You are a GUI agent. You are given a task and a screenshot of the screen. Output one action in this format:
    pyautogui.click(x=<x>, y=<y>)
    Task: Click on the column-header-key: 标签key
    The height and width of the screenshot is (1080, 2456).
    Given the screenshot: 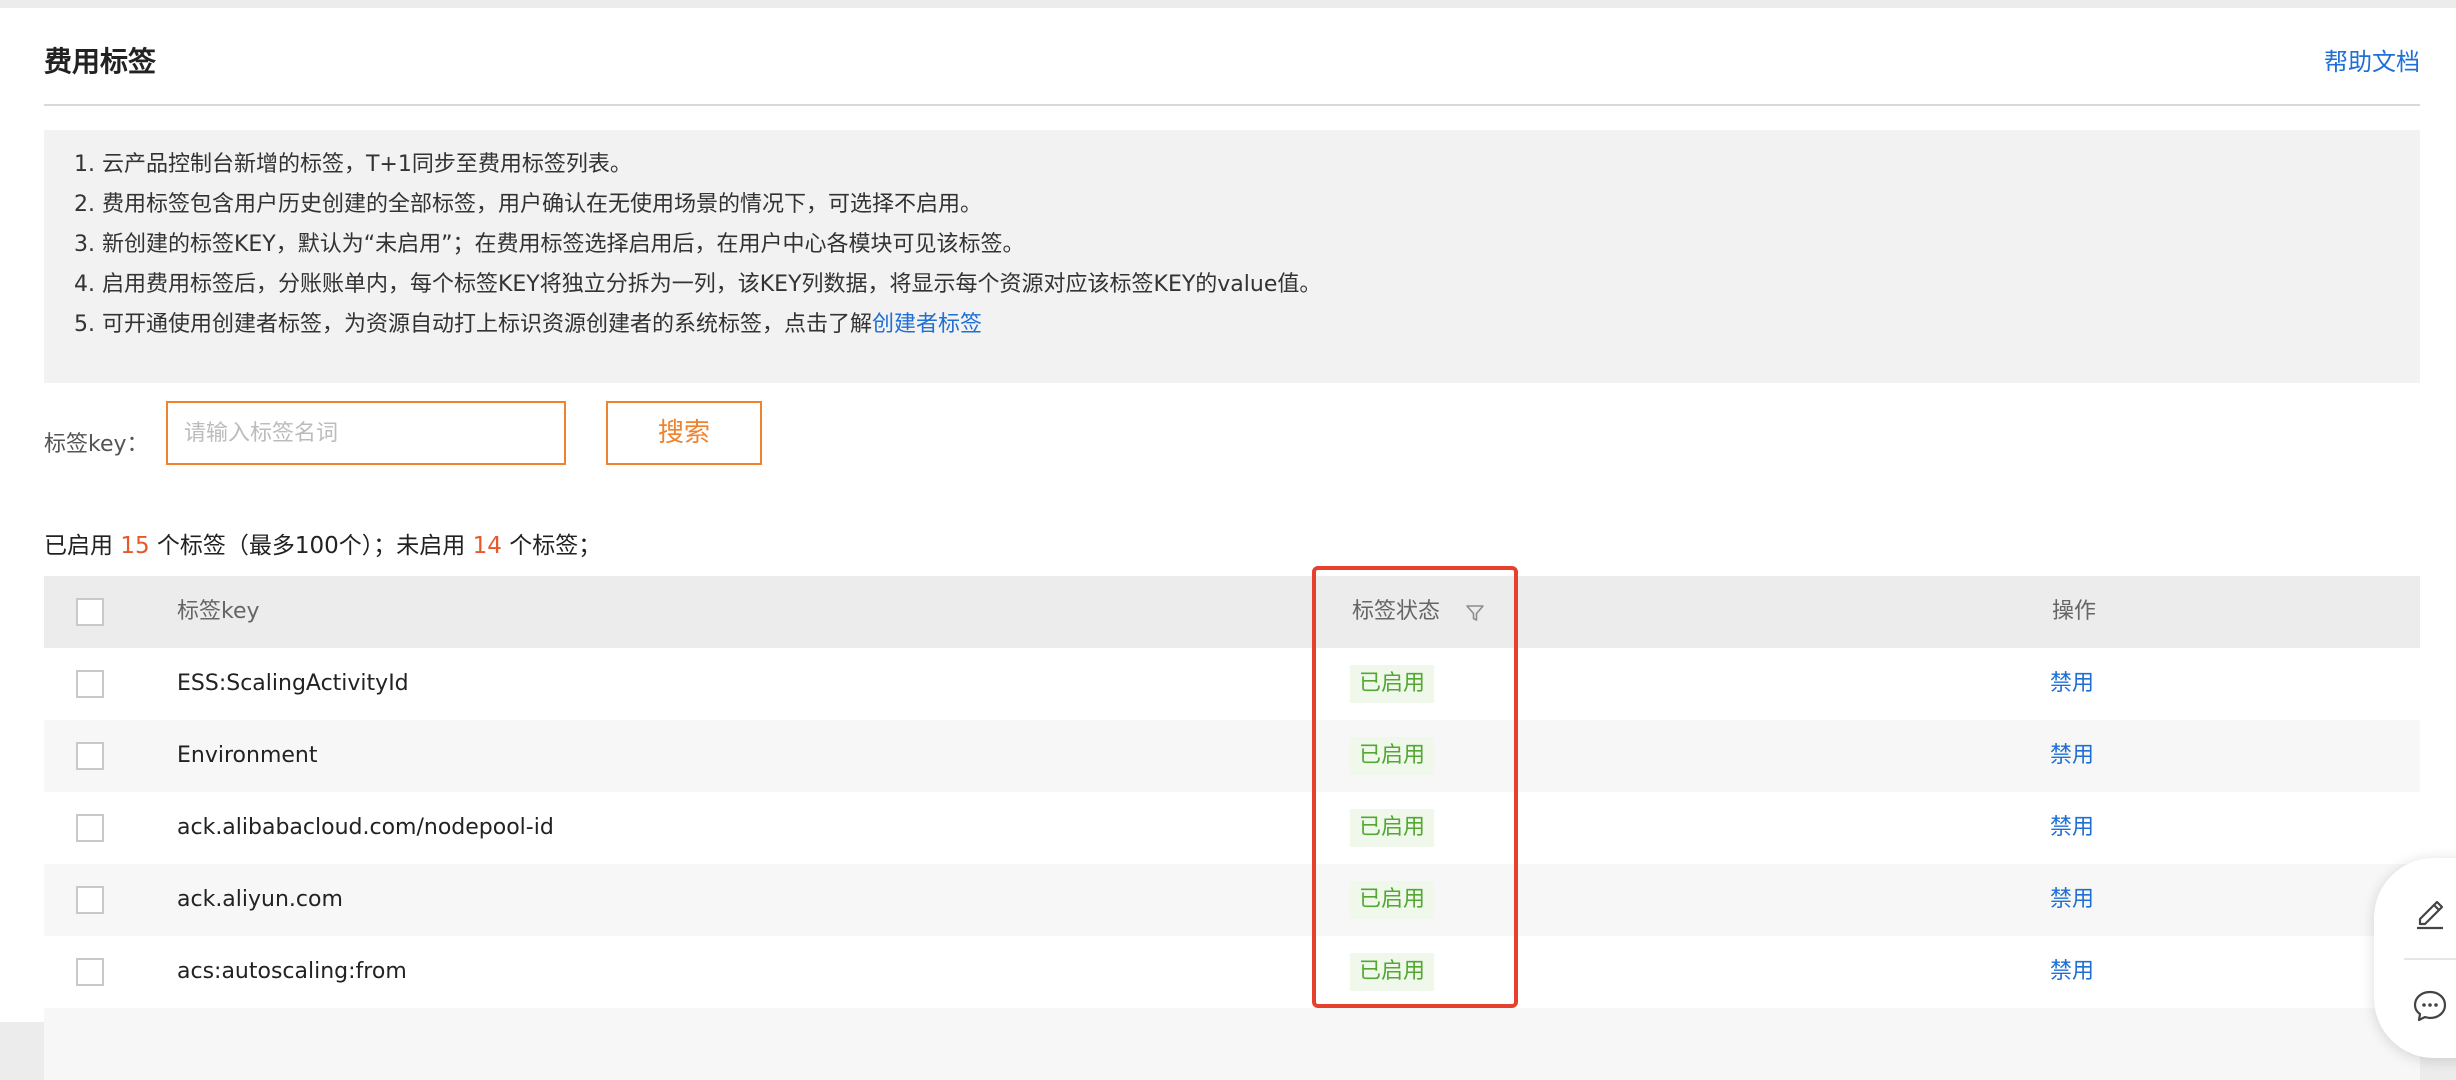 What is the action you would take?
    pyautogui.click(x=218, y=611)
    